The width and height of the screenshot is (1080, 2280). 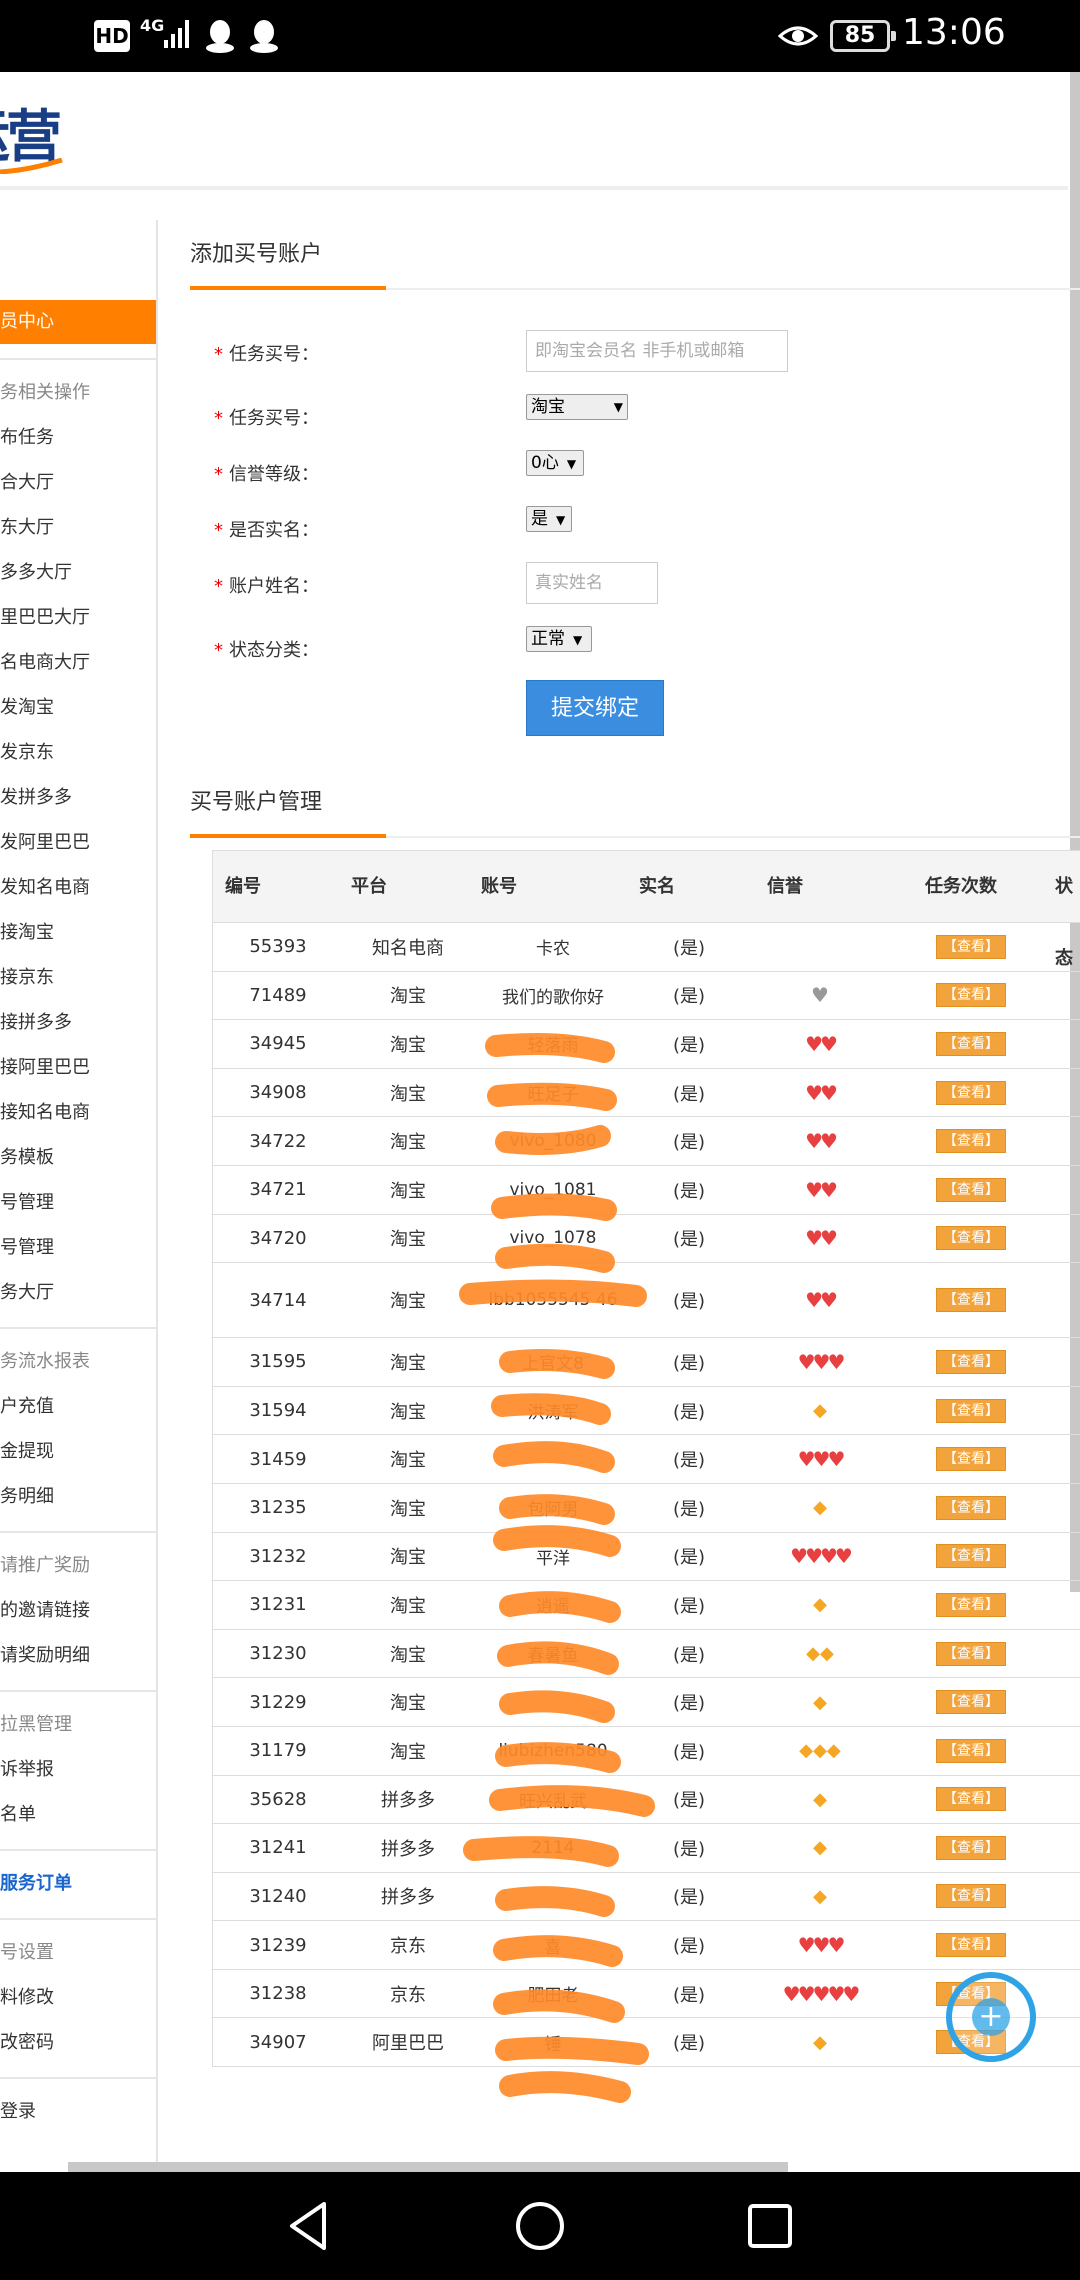 What do you see at coordinates (821, 1945) in the screenshot?
I see `heart-icon: ♥♥♥` at bounding box center [821, 1945].